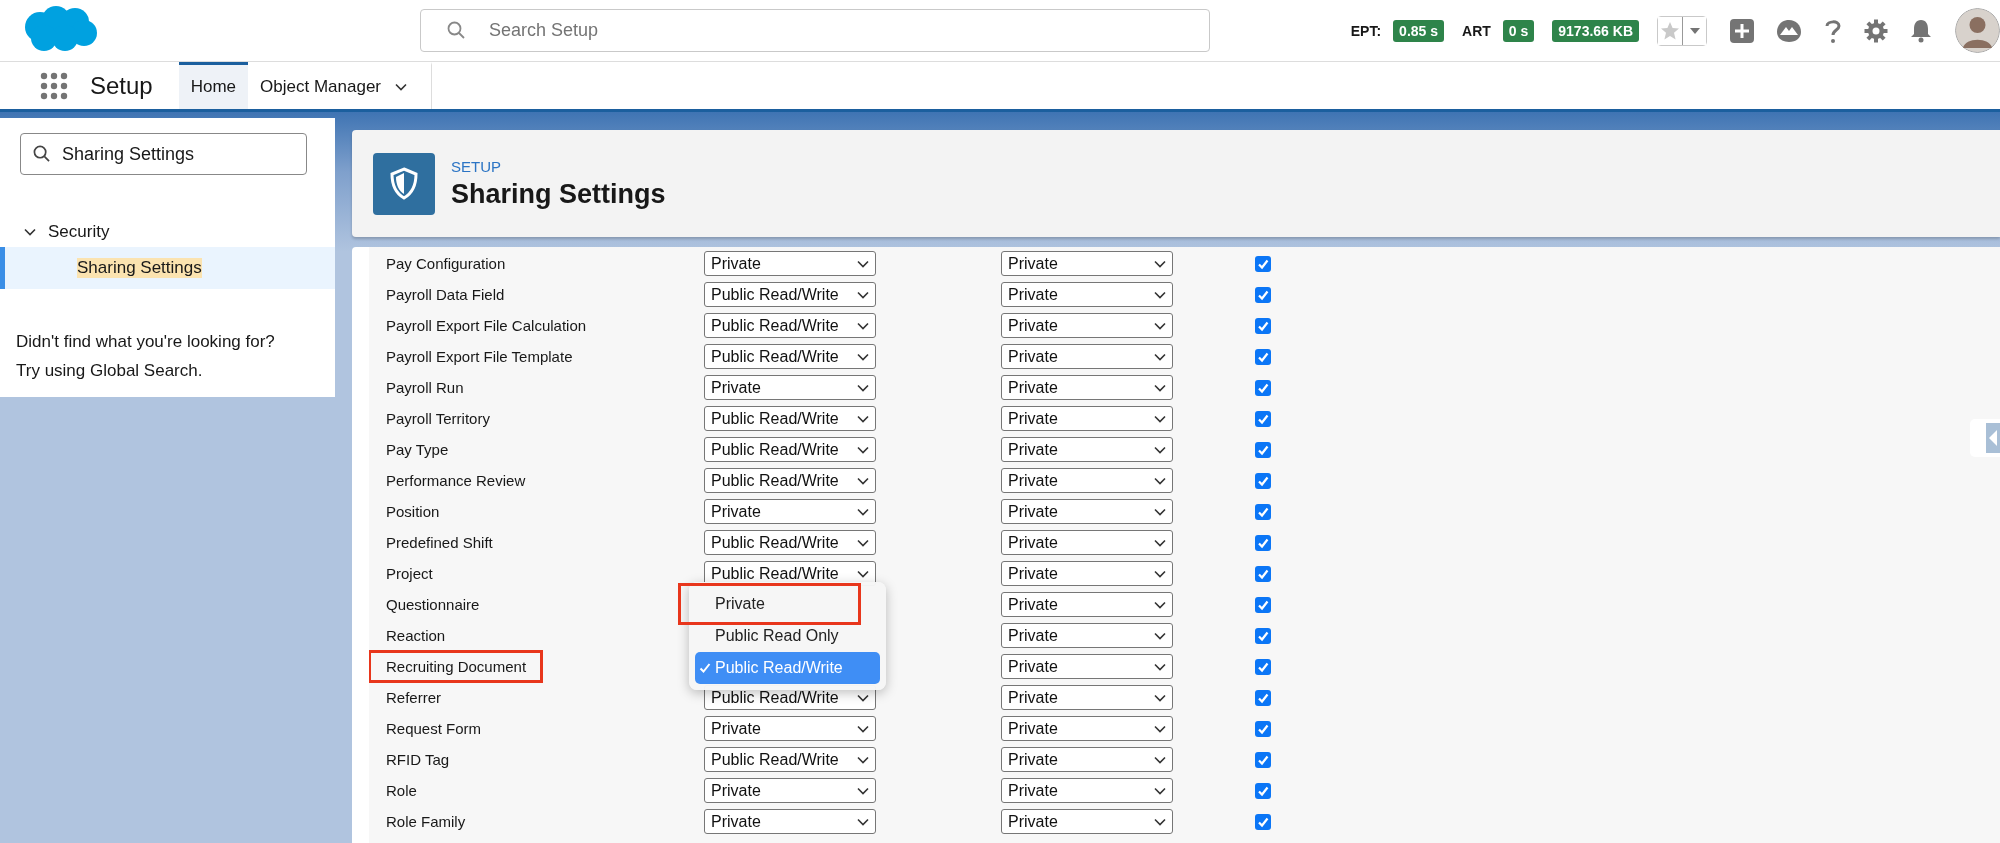 This screenshot has width=2000, height=843. I want to click on nav-tab: Home, so click(213, 85).